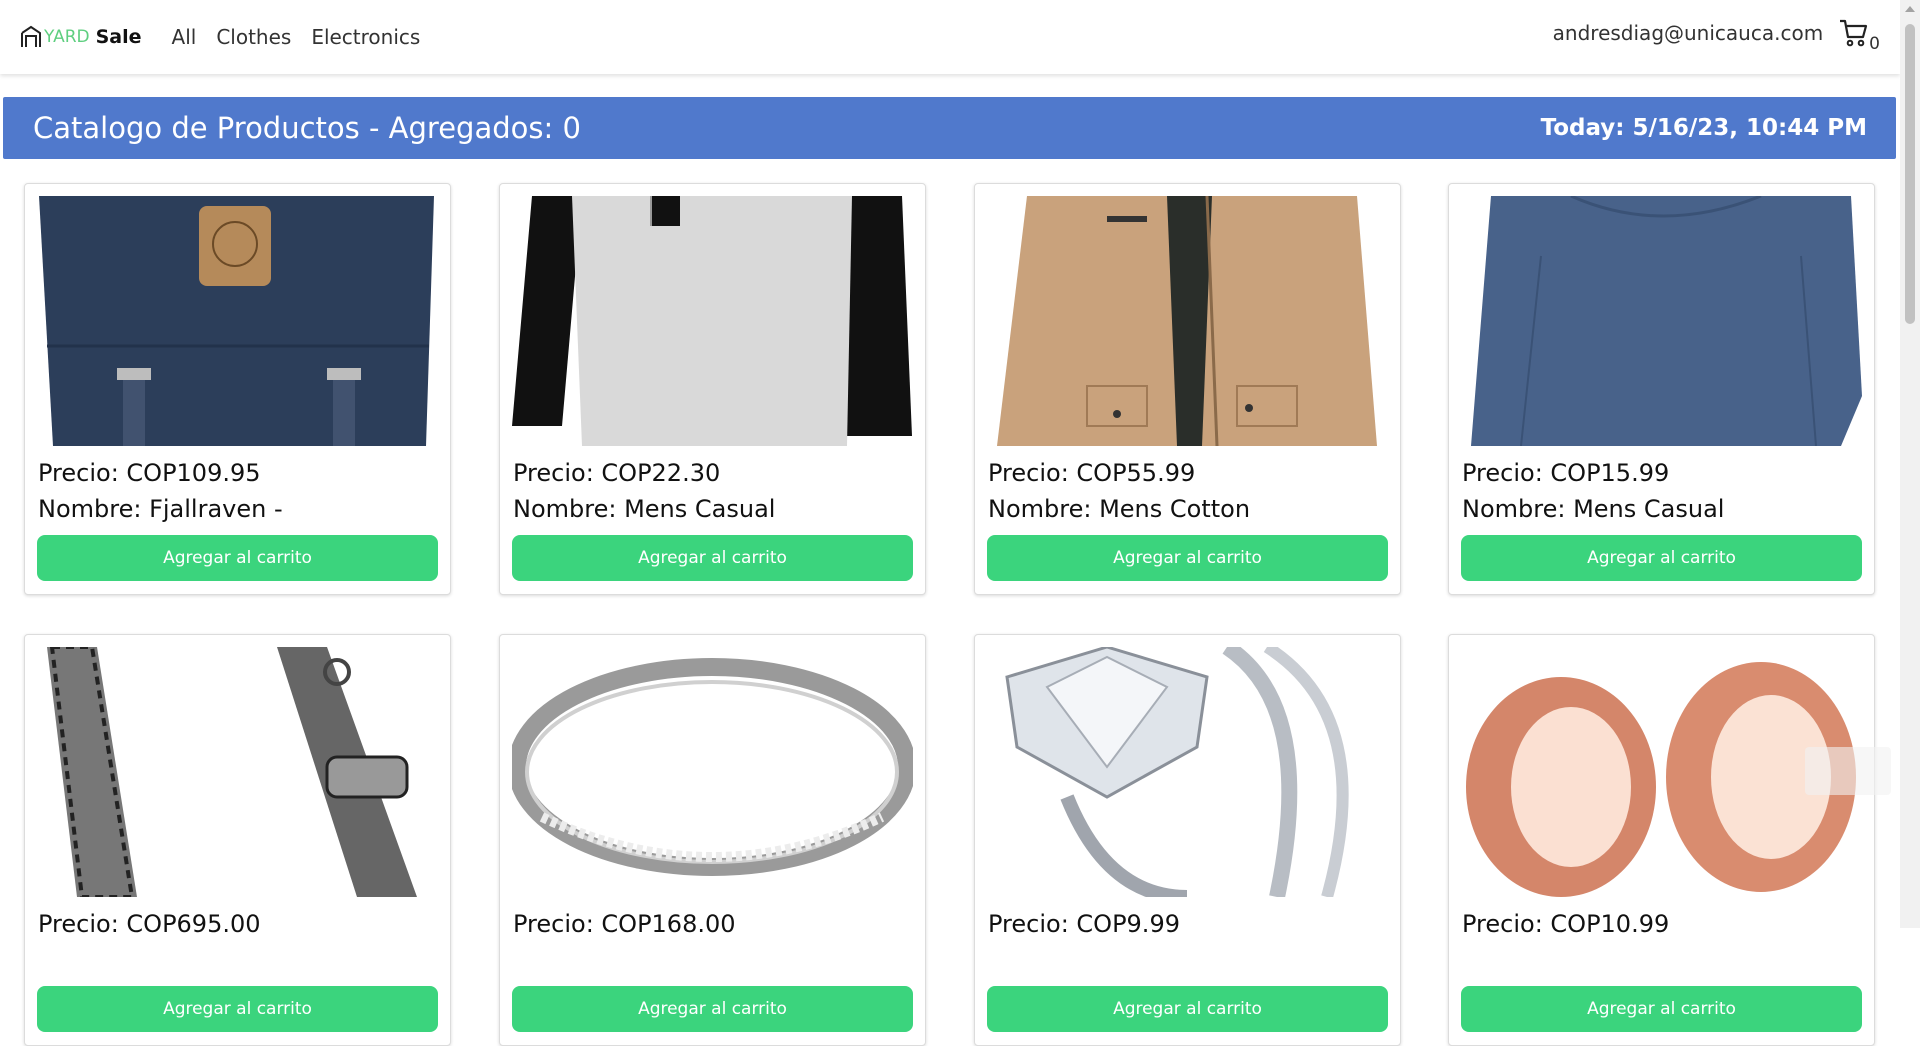  What do you see at coordinates (712, 772) in the screenshot?
I see `product-image-silver-ring` at bounding box center [712, 772].